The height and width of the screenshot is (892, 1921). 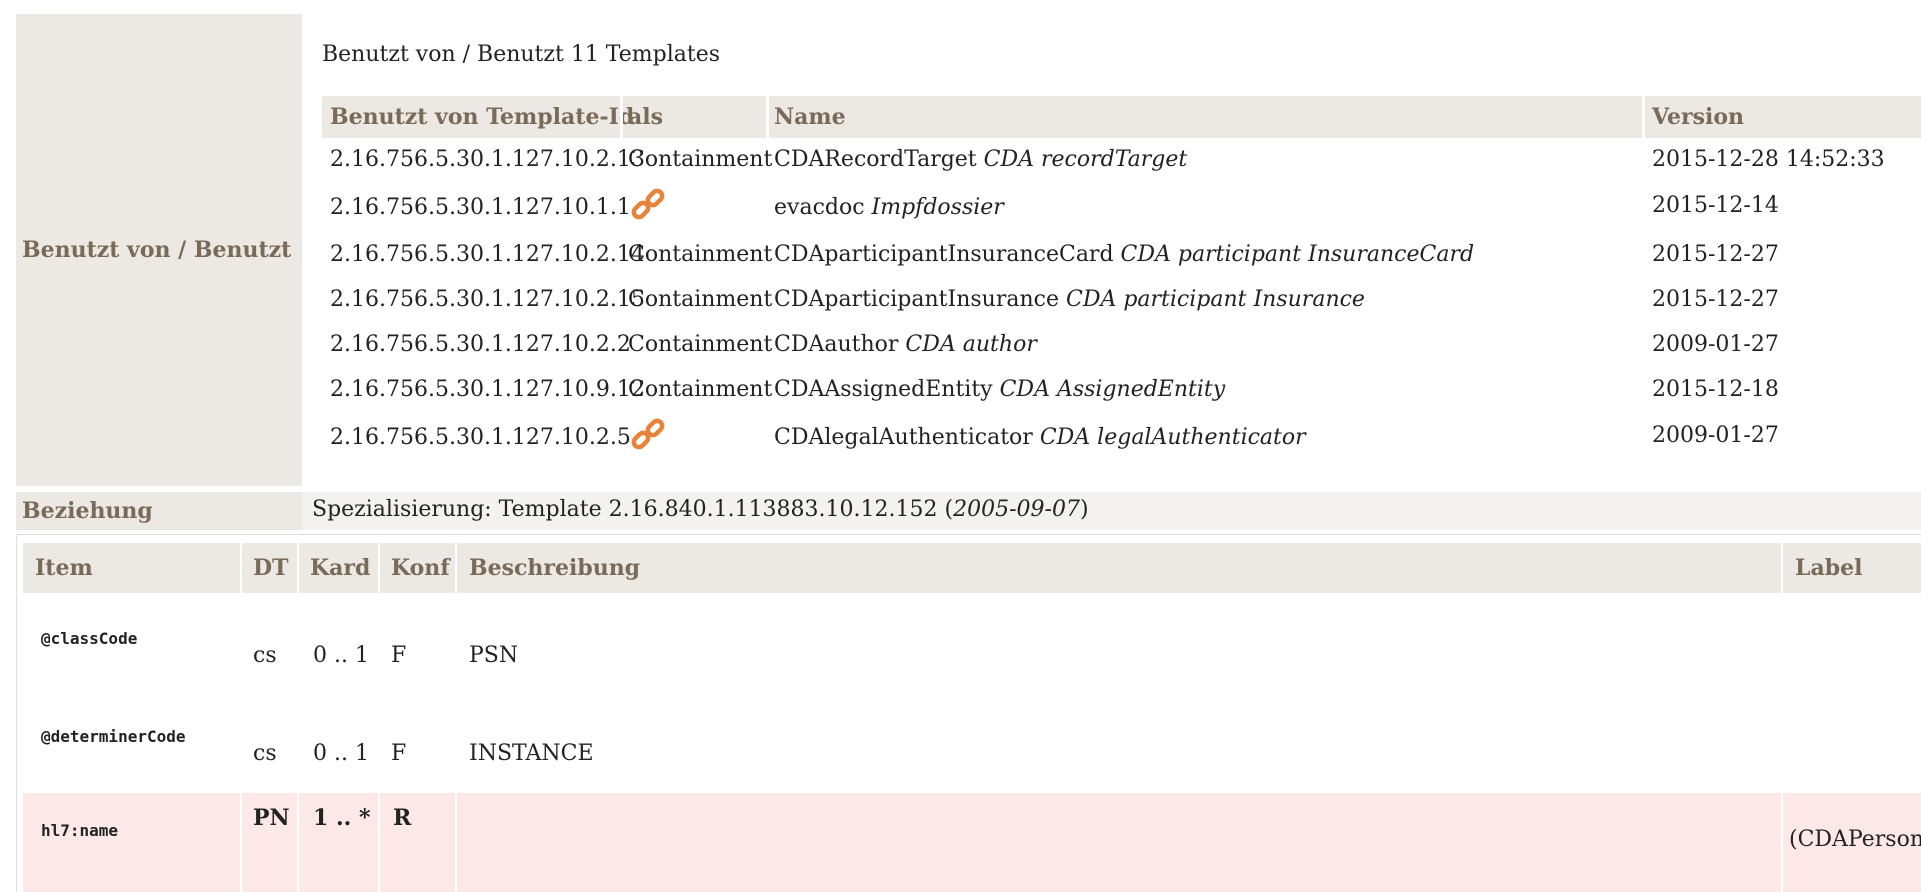 What do you see at coordinates (944, 254) in the screenshot?
I see `template-name-text: CDAparticipantInsuranceCard` at bounding box center [944, 254].